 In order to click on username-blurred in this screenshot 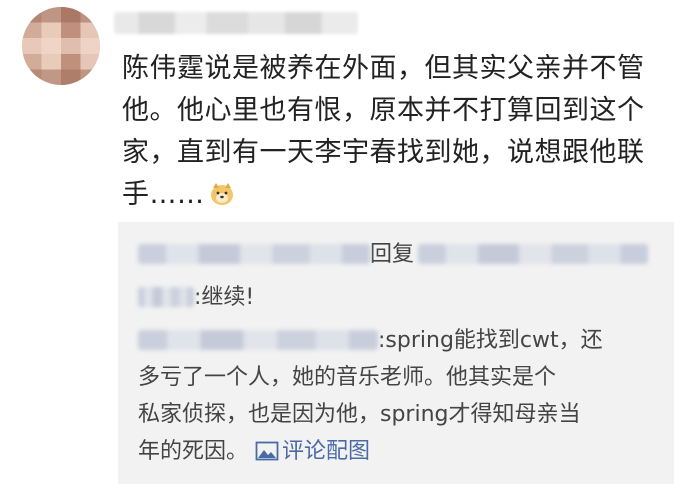, I will do `click(236, 23)`.